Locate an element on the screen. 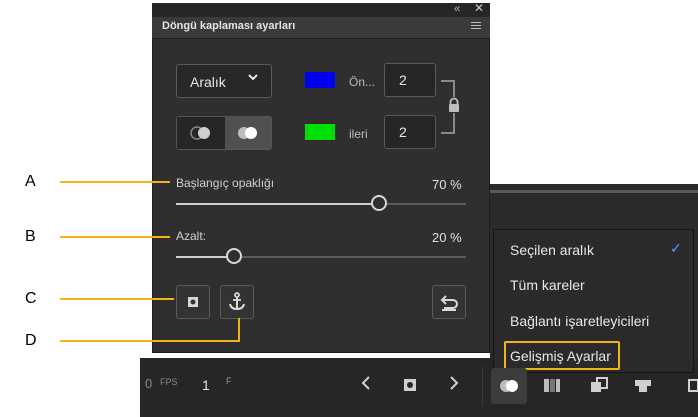 The width and height of the screenshot is (698, 417). anchor-marker-button is located at coordinates (193, 302).